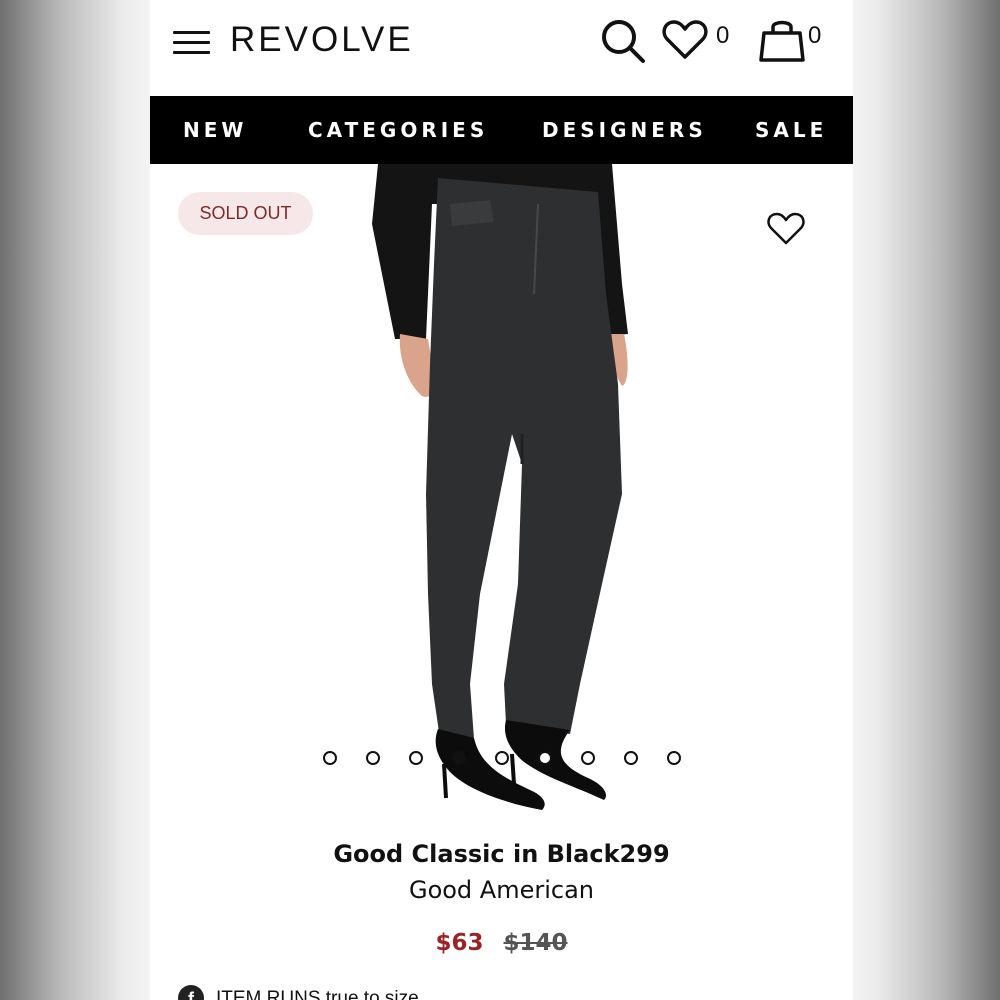 The height and width of the screenshot is (1000, 1000). I want to click on wishlist-heart-icon, so click(685, 40).